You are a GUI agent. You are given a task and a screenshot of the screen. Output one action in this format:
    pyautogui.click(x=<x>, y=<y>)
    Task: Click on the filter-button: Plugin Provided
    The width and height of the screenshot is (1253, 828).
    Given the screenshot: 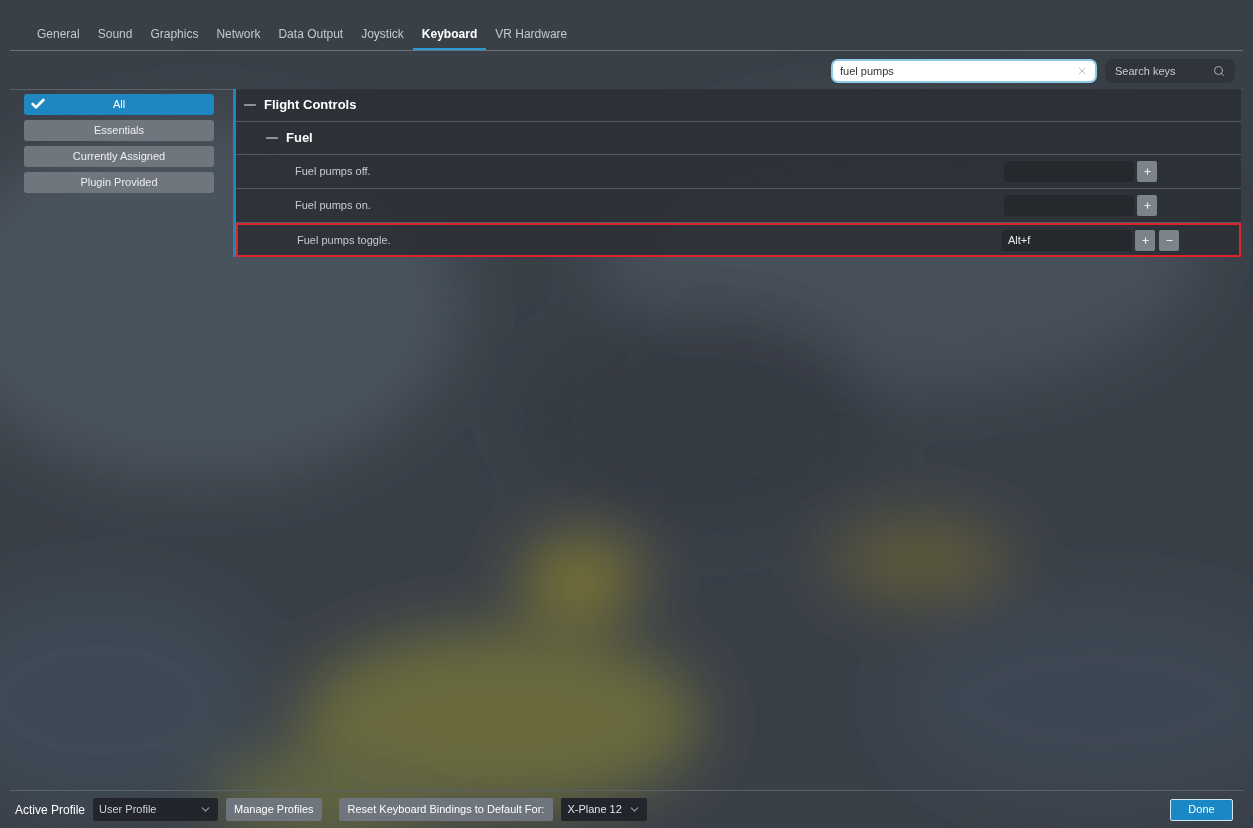 What is the action you would take?
    pyautogui.click(x=119, y=182)
    